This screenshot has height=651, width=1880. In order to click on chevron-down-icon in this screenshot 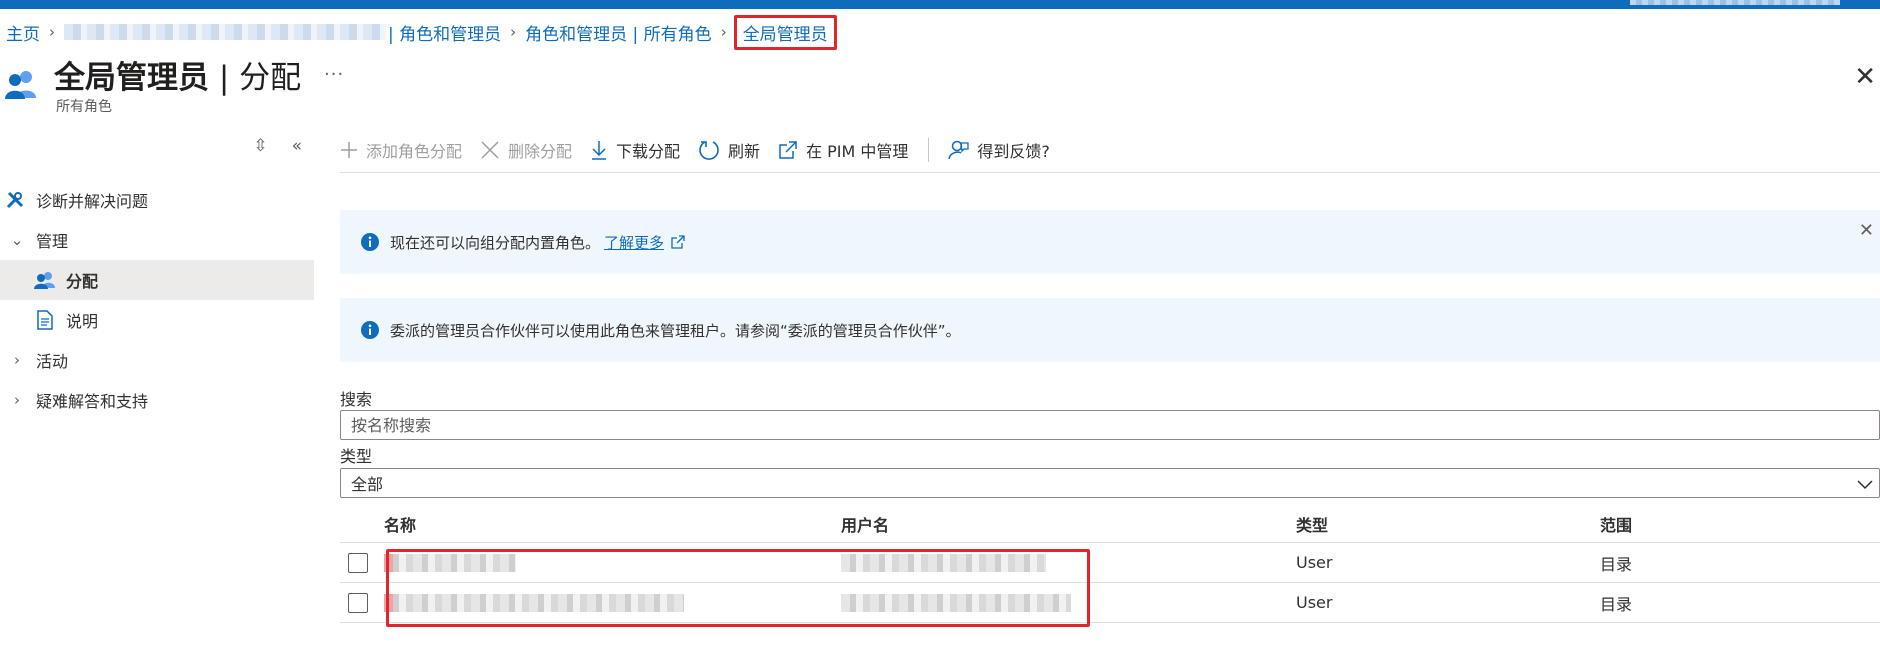, I will do `click(1865, 486)`.